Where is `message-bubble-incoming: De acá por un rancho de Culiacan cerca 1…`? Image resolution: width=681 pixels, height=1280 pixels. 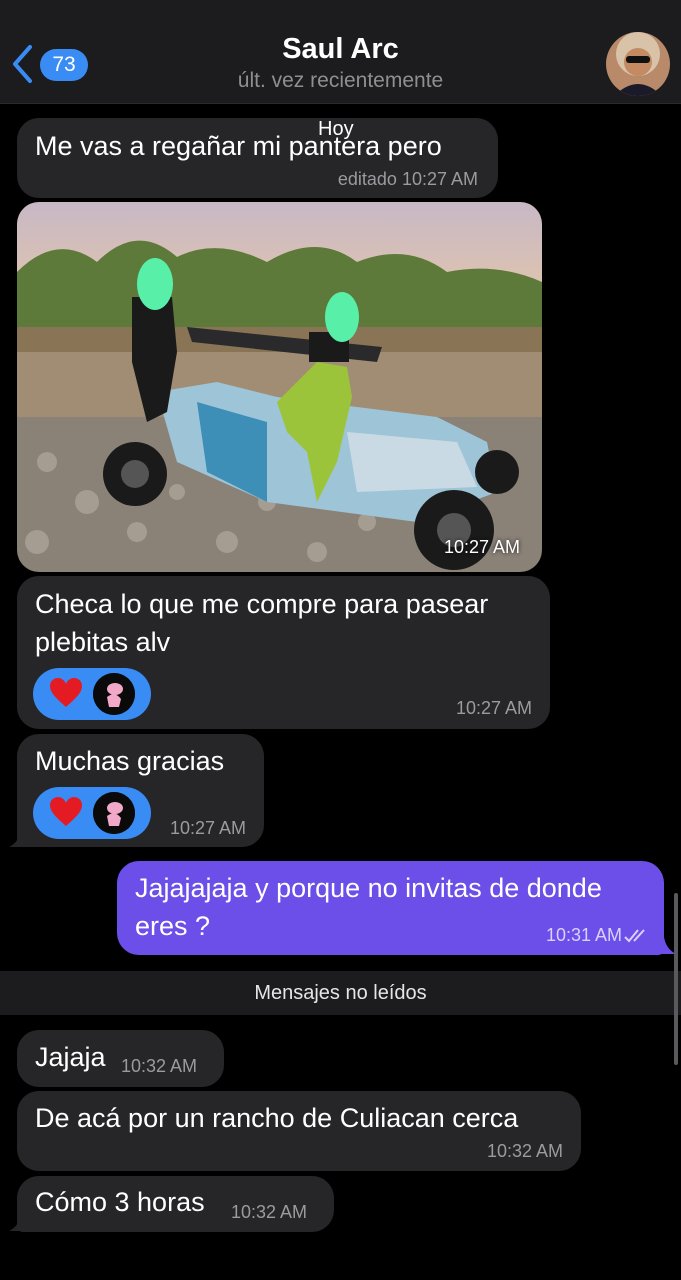 message-bubble-incoming: De acá por un rancho de Culiacan cerca 1… is located at coordinates (299, 1131).